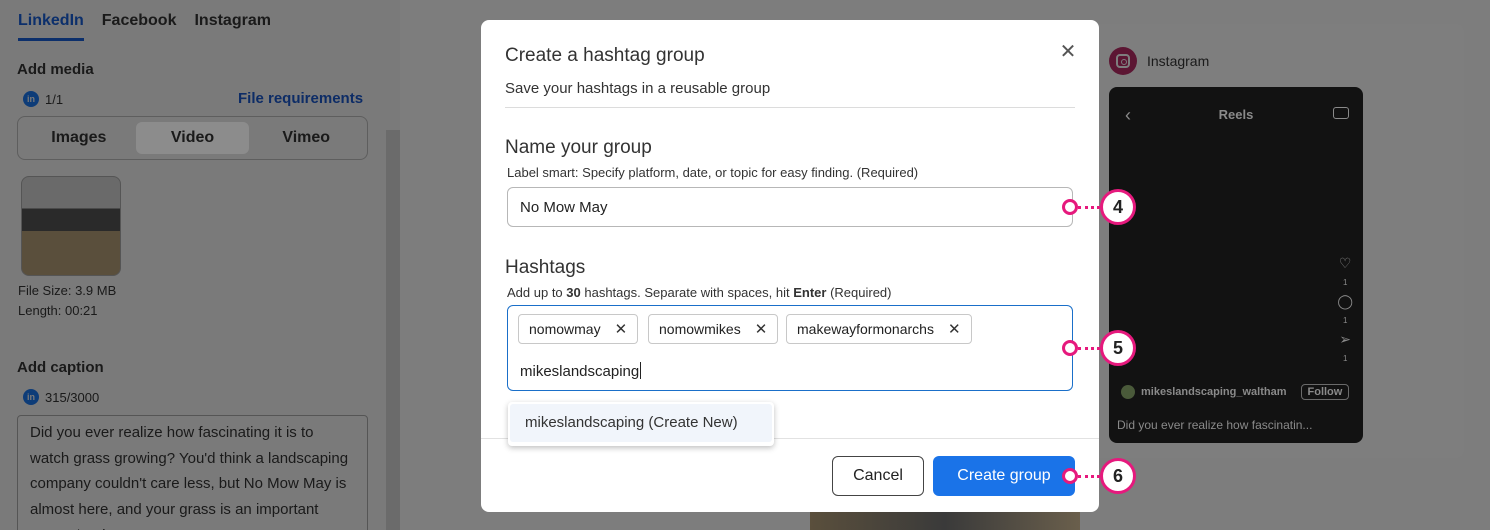 The height and width of the screenshot is (530, 1490). Describe the element at coordinates (43, 99) in the screenshot. I see `media-counter: in 1/1` at that location.